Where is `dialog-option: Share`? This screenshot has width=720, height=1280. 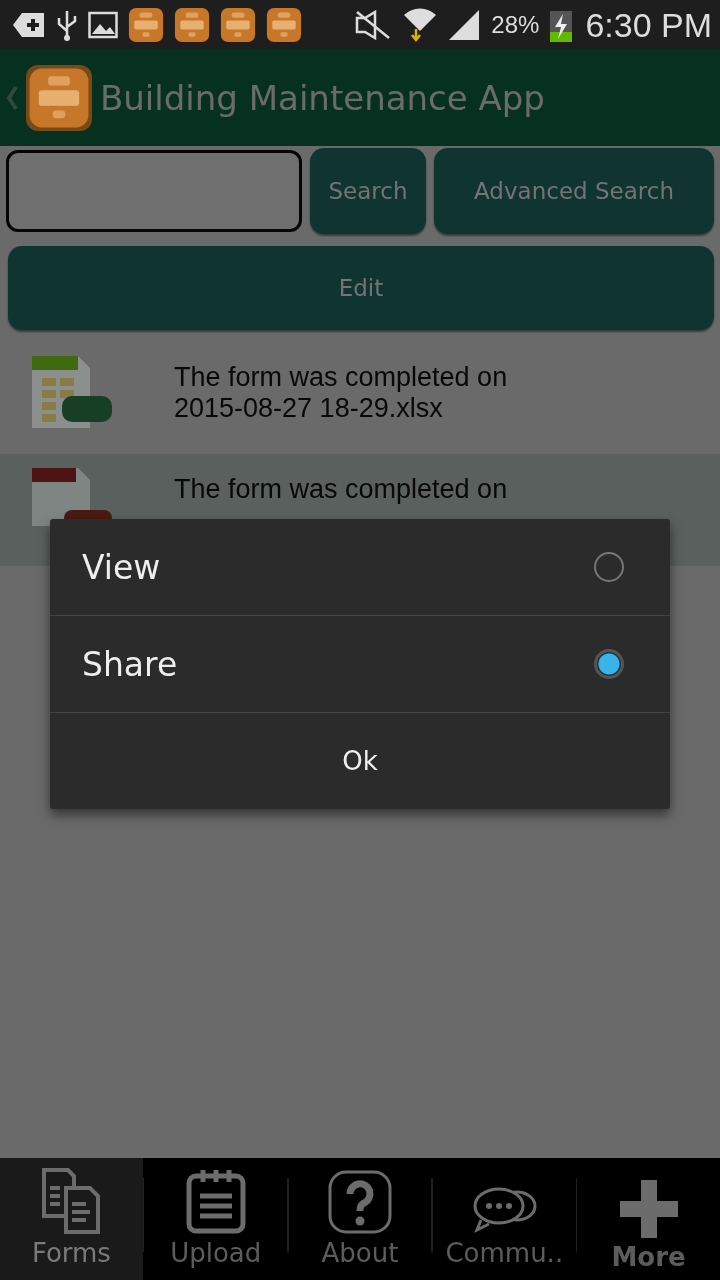
dialog-option: Share is located at coordinates (360, 664).